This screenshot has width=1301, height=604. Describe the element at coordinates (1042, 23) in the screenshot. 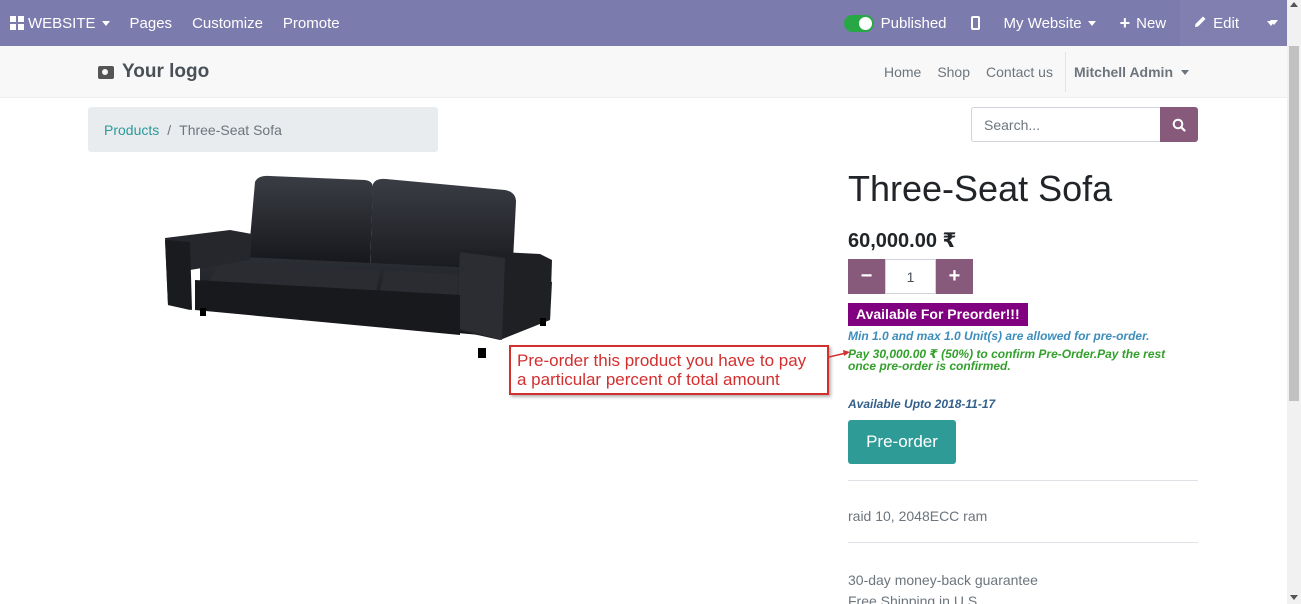

I see `my-website-label: My Website` at that location.